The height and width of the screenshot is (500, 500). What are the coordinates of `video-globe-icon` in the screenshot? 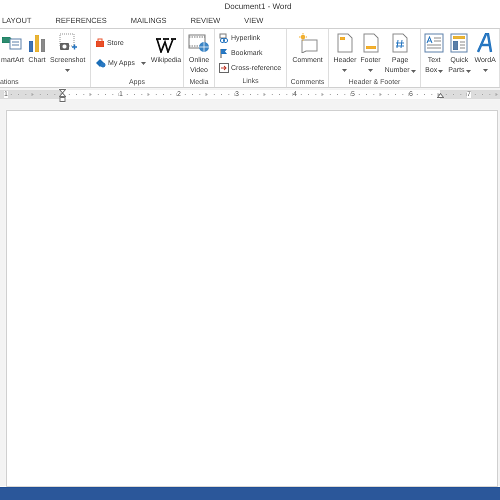 It's located at (199, 43).